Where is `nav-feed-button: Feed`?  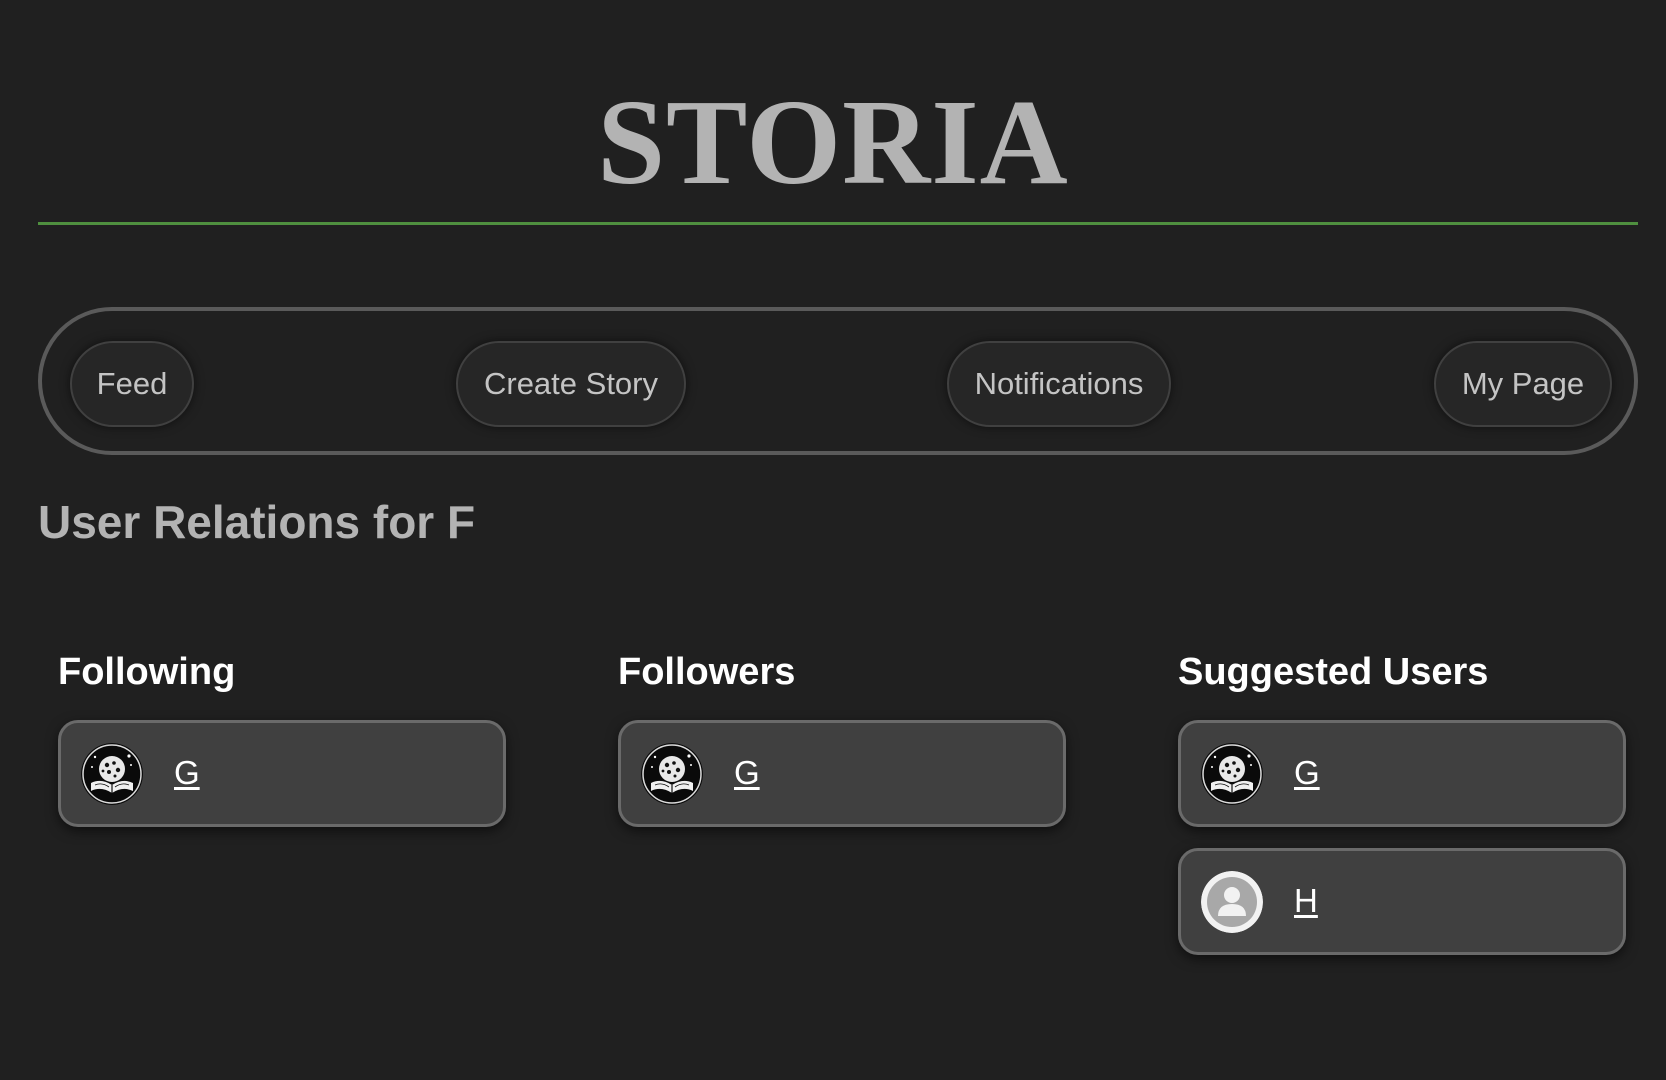 nav-feed-button: Feed is located at coordinates (132, 384).